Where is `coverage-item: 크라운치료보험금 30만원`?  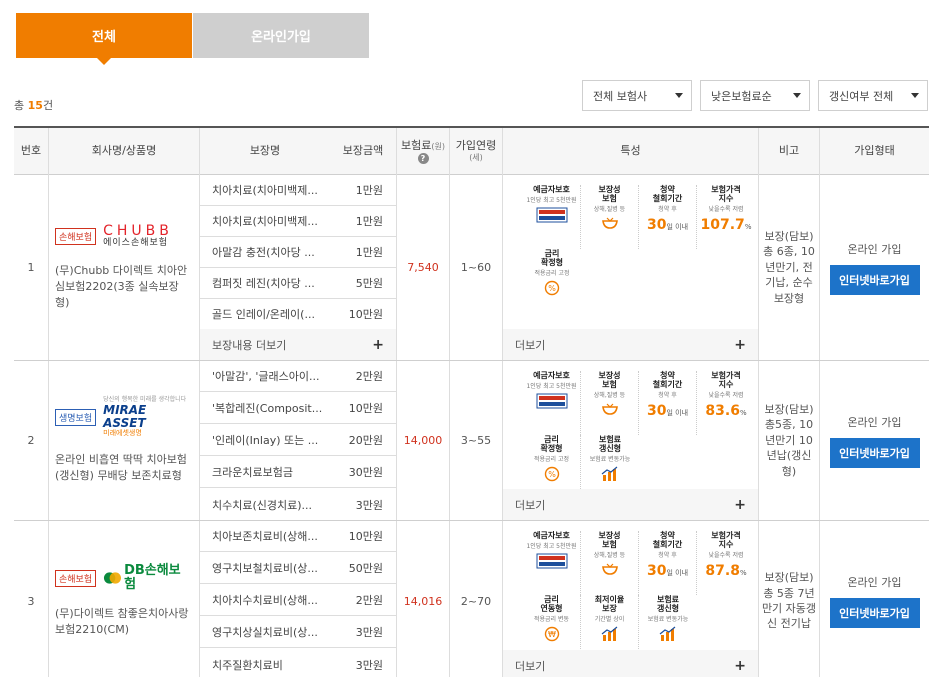
coverage-item: 크라운치료보험금 30만원 is located at coordinates (298, 472).